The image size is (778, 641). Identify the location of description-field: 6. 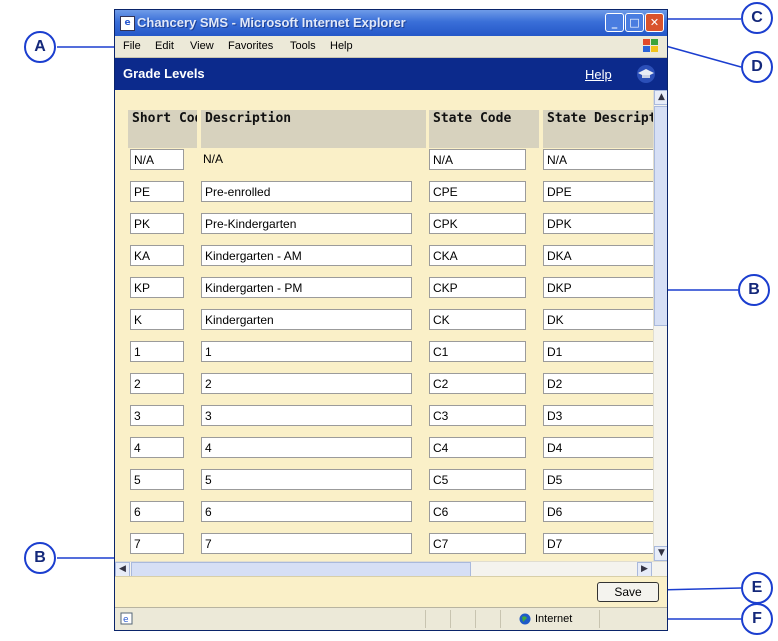
(306, 511).